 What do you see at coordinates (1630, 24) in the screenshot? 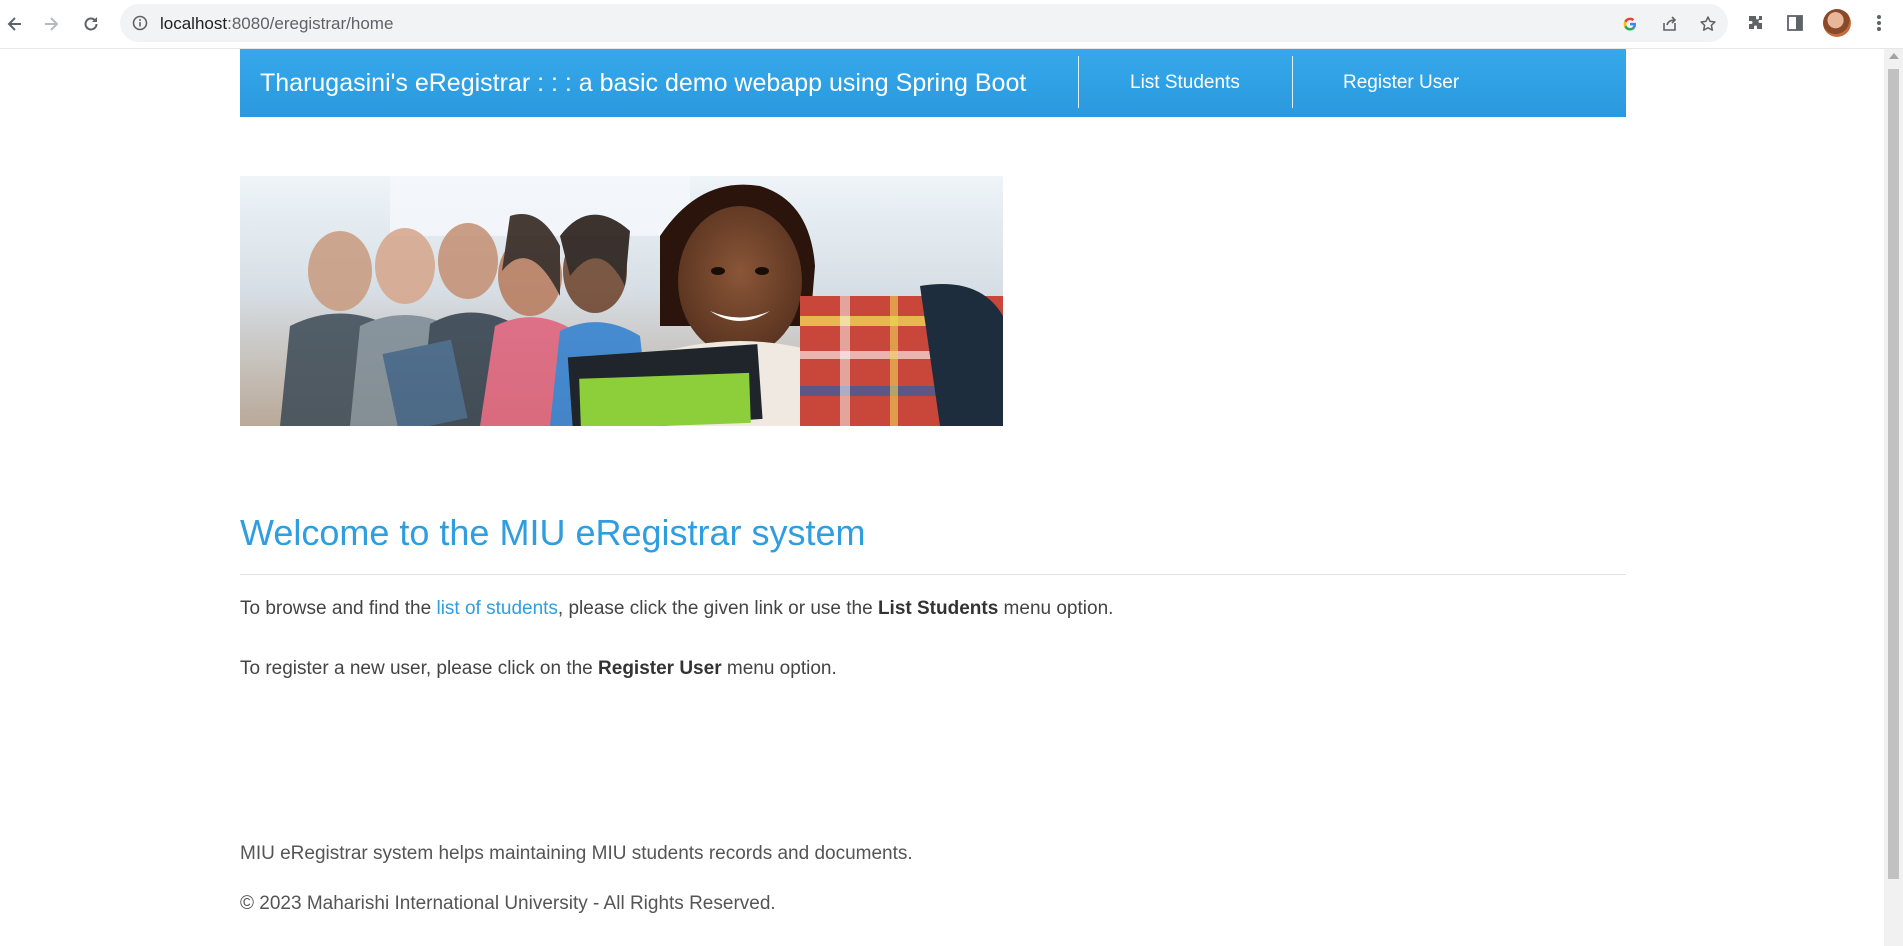
I see `google-icon` at bounding box center [1630, 24].